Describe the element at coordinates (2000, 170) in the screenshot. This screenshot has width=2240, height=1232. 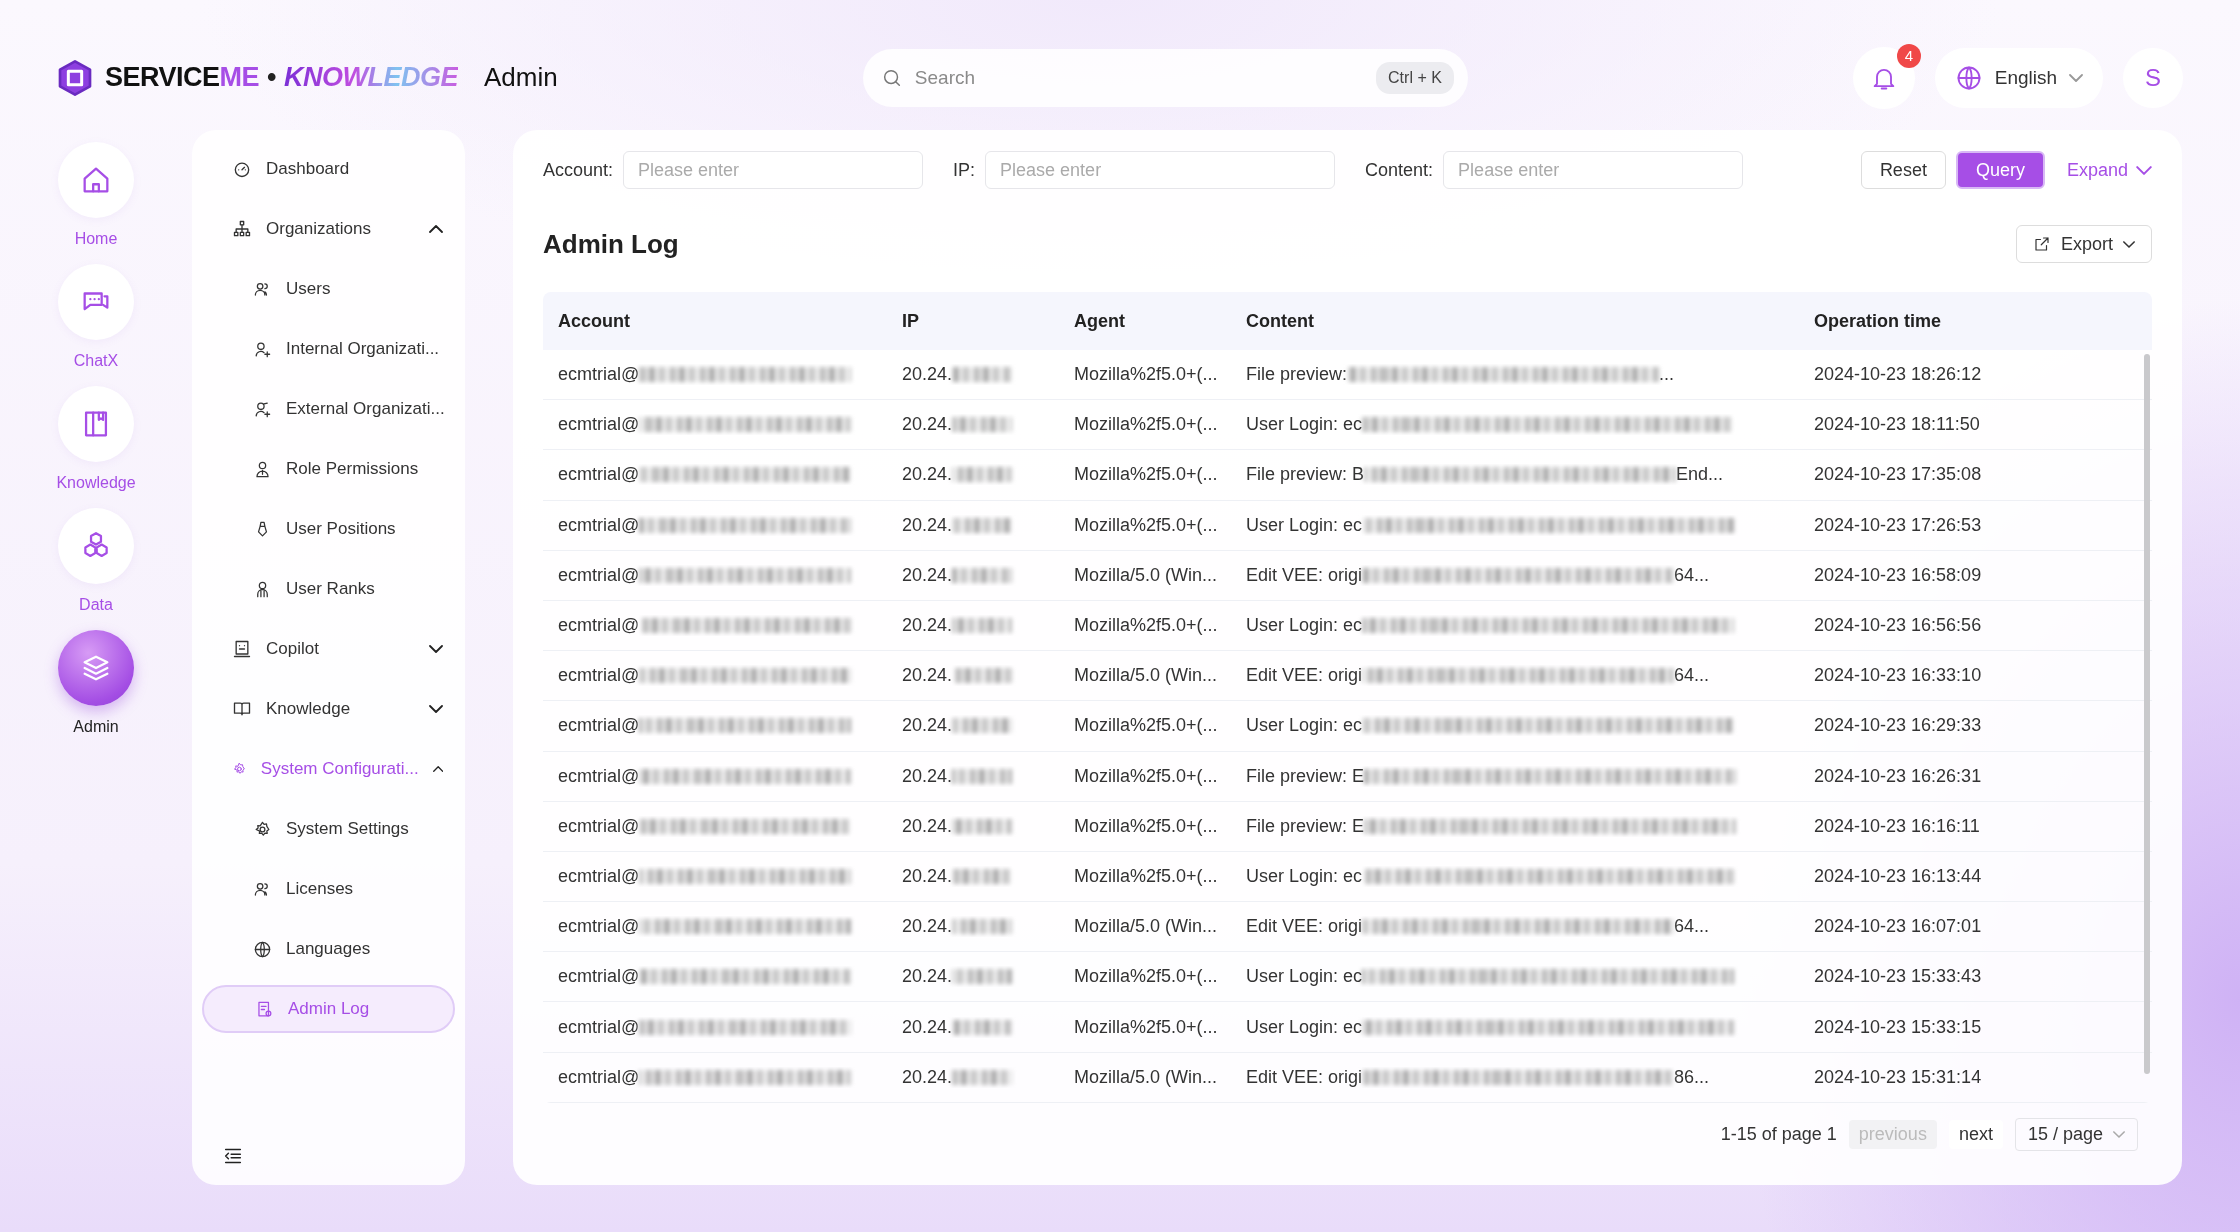
I see `query-button: Query` at that location.